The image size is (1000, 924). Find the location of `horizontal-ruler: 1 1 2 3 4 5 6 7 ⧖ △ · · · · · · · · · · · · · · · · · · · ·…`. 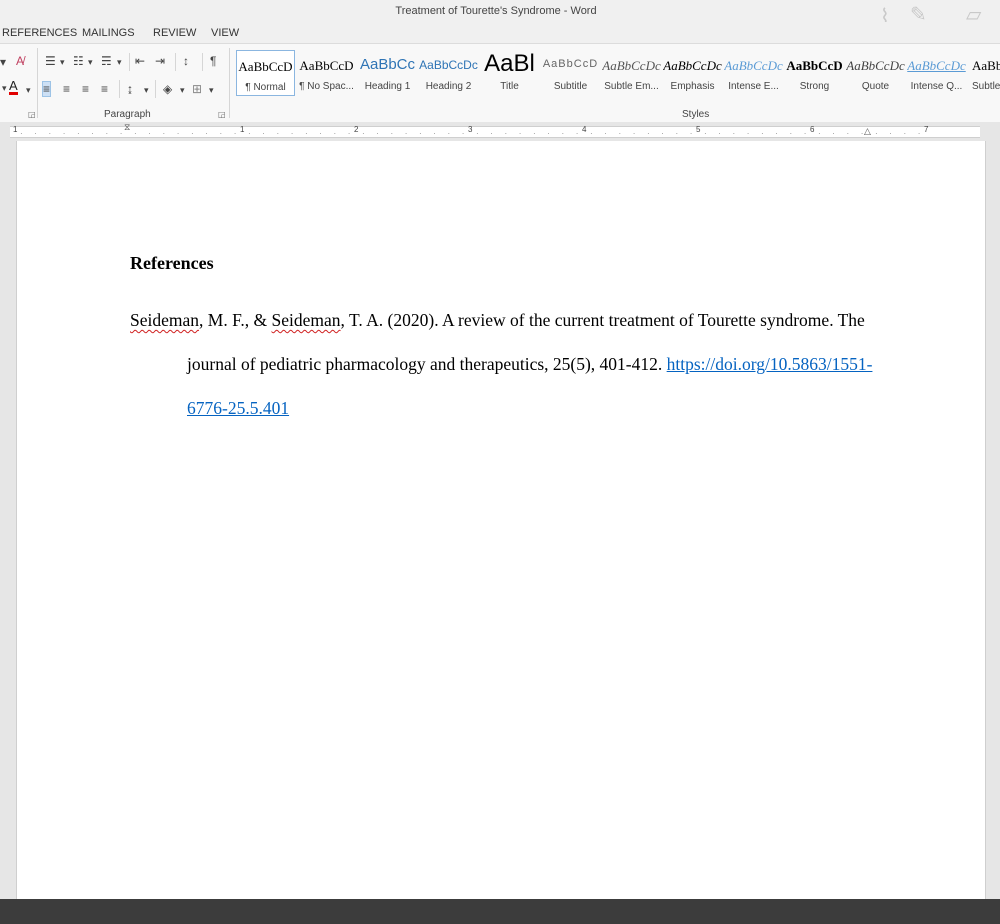

horizontal-ruler: 1 1 2 3 4 5 6 7 ⧖ △ · · · · · · · · · · · · · · · · · · · ·… is located at coordinates (500, 131).